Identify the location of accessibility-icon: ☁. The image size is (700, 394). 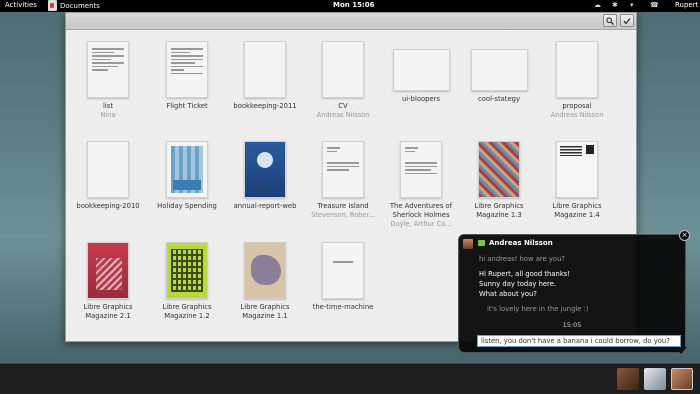
(597, 5).